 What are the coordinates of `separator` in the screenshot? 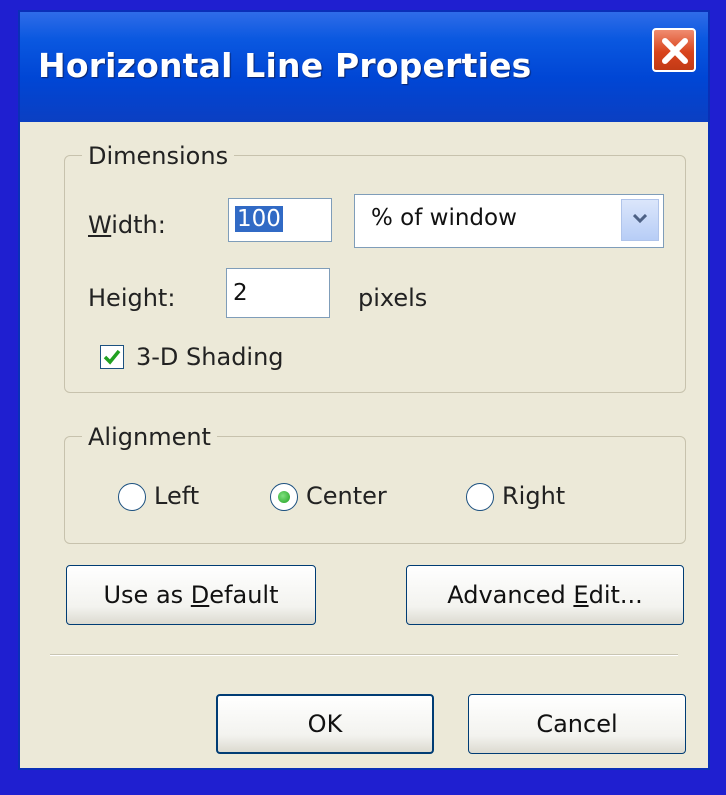 It's located at (364, 655).